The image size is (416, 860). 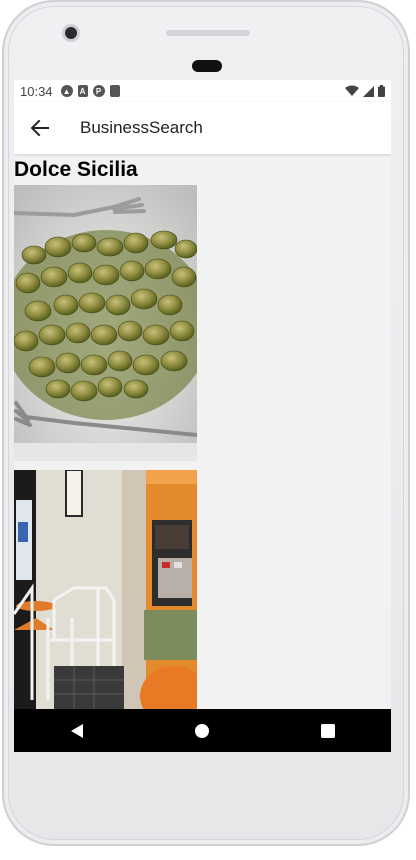 I want to click on status-bar: 10:34 ▲ A P, so click(x=202, y=91).